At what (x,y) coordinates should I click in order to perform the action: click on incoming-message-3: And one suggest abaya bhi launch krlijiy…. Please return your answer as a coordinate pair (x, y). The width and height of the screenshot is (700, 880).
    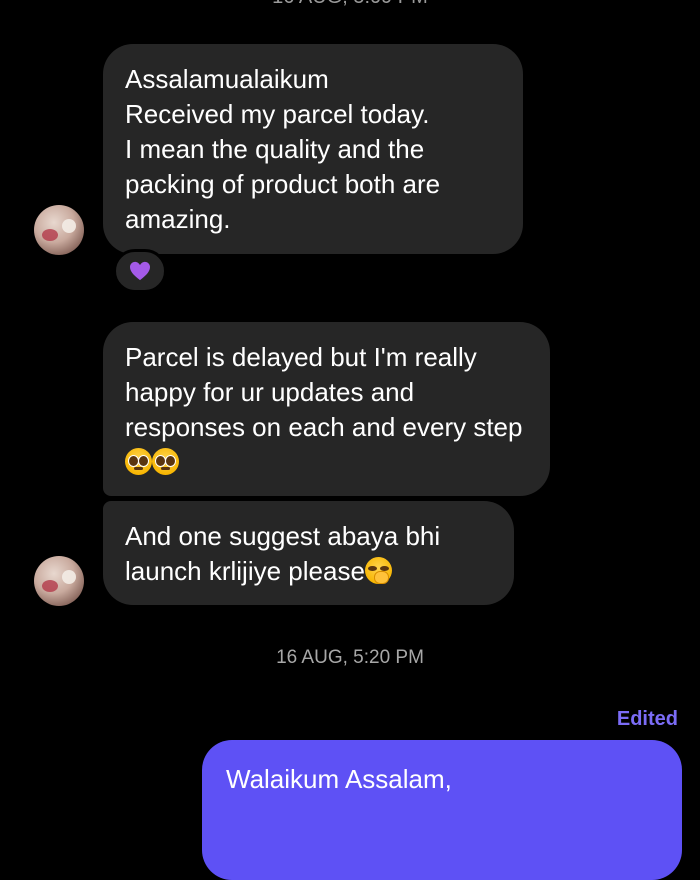
    Looking at the image, I should click on (308, 553).